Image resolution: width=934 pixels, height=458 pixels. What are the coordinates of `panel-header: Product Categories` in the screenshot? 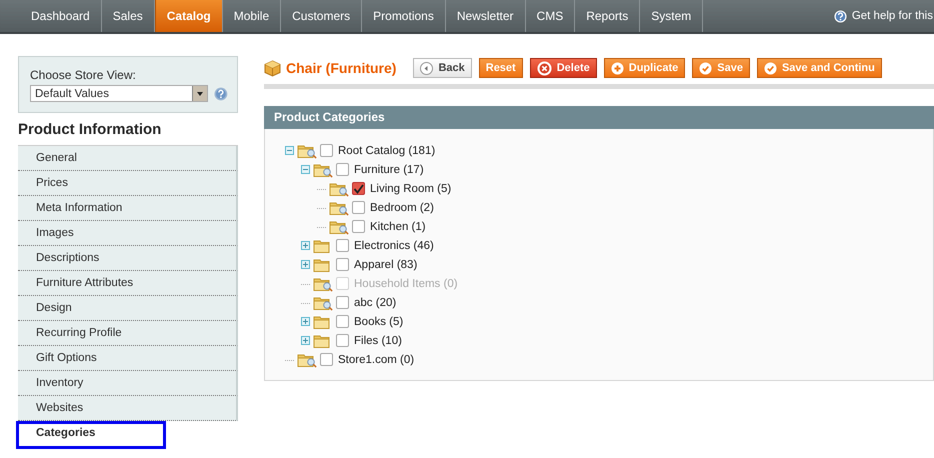 It's located at (599, 117).